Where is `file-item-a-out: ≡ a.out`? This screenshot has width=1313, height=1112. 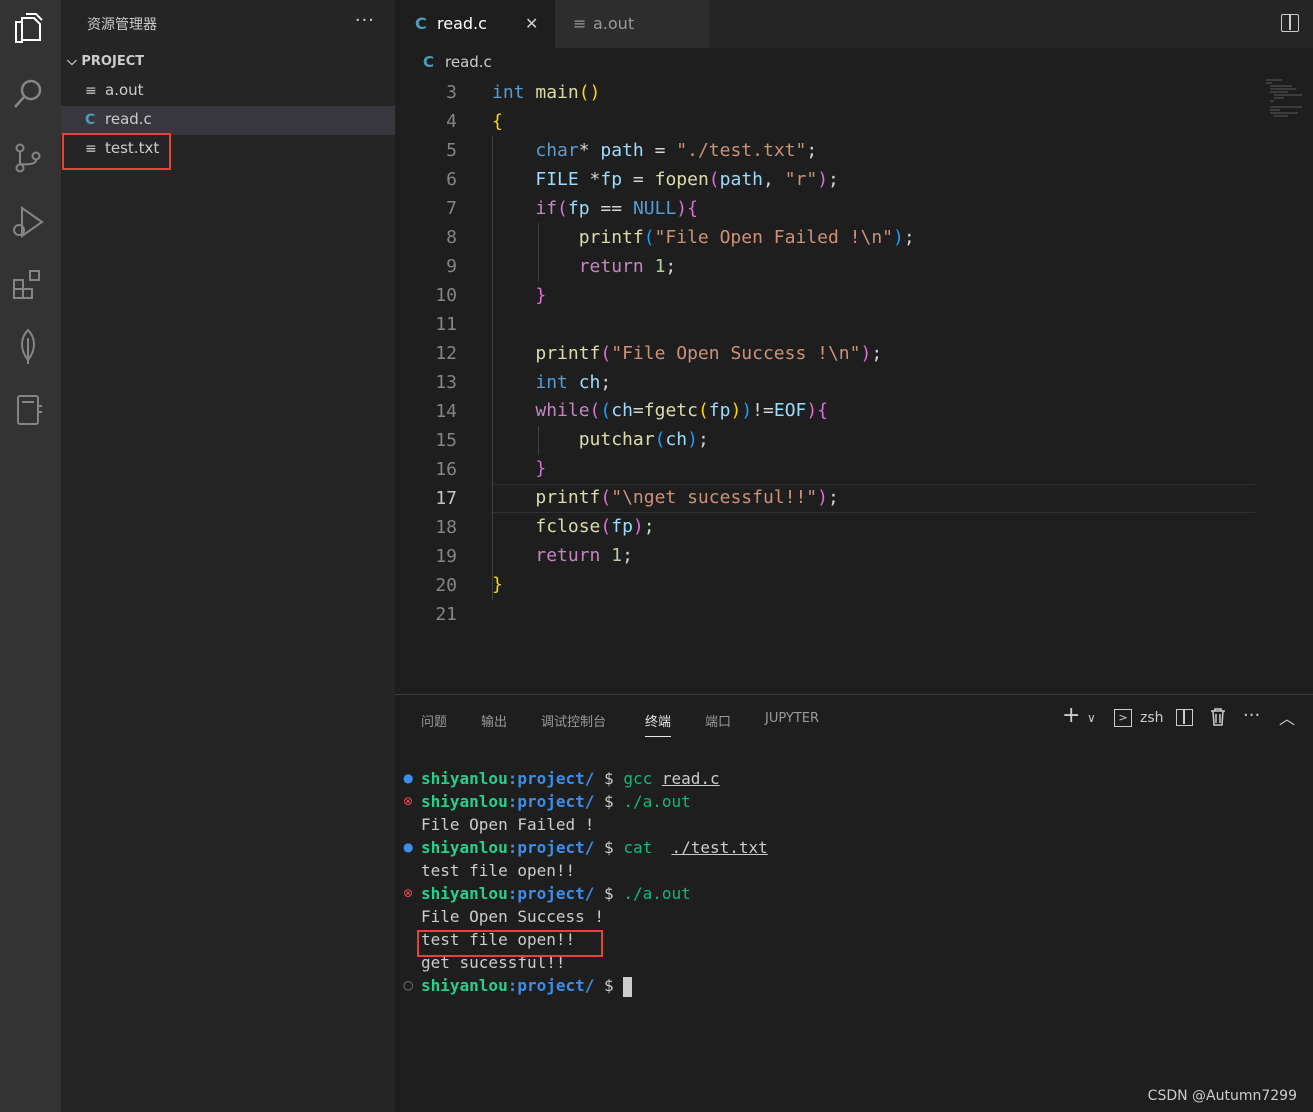 file-item-a-out: ≡ a.out is located at coordinates (228, 91).